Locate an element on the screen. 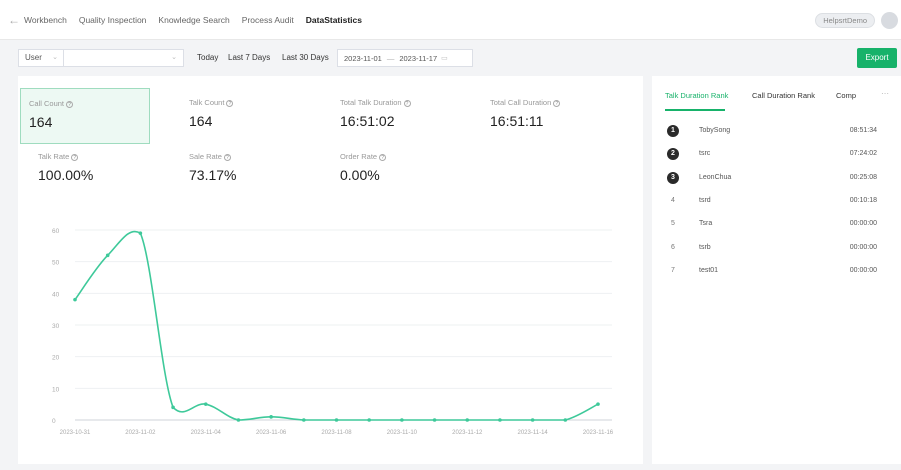 The image size is (901, 470). rank-row: 3 LeonChua 00:25:08 is located at coordinates (776, 179).